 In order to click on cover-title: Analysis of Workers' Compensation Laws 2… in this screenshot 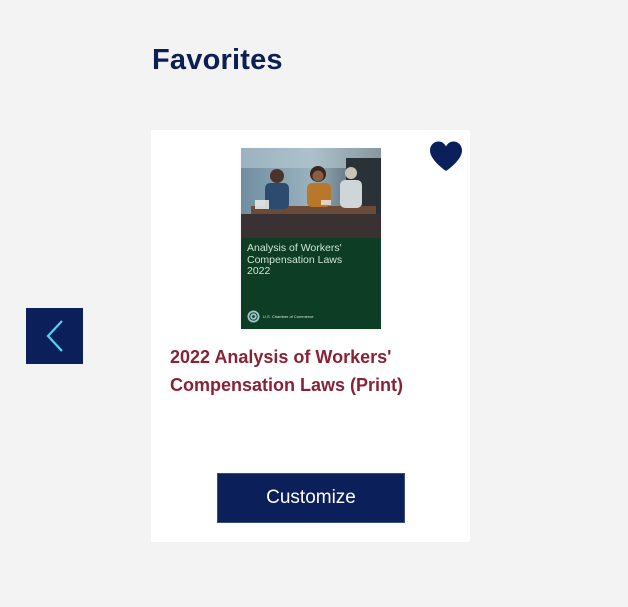, I will do `click(295, 259)`.